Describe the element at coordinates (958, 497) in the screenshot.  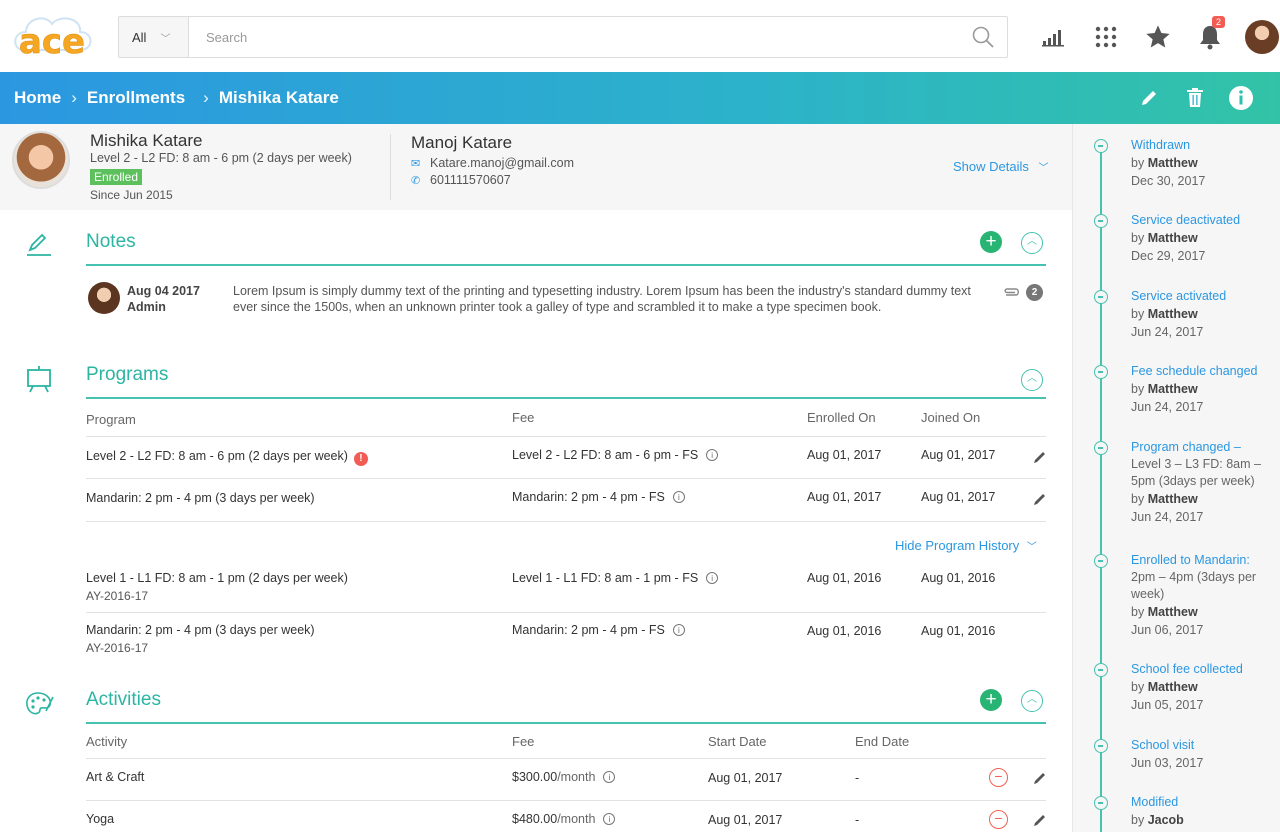
I see `program-joined-on: Aug 01, 2017` at that location.